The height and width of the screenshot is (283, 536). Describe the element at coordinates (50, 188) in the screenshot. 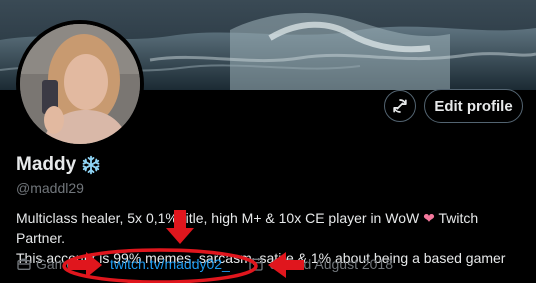

I see `username-handle: @maddl29` at that location.